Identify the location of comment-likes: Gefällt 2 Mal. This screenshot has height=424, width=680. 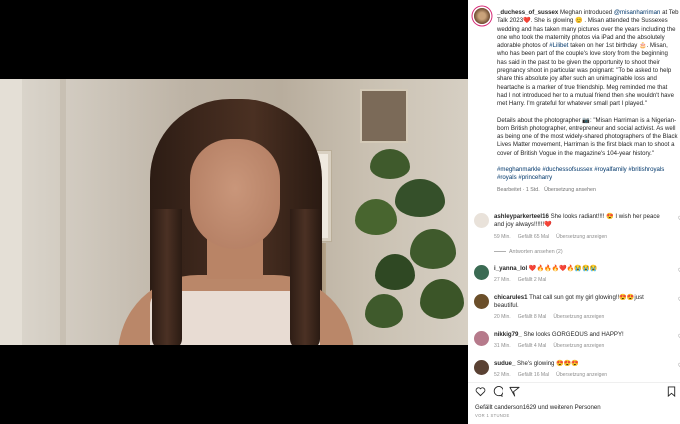
(532, 280).